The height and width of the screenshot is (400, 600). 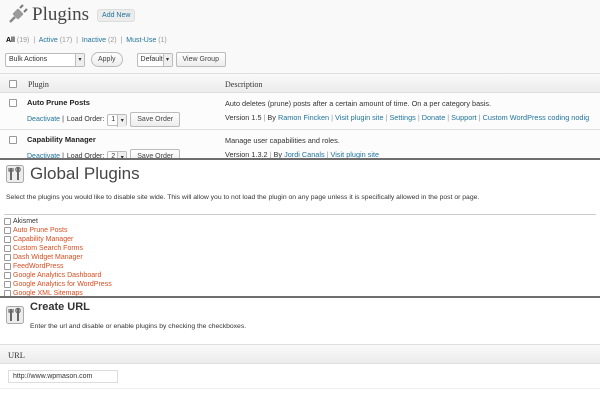 What do you see at coordinates (23, 40) in the screenshot?
I see `filter-all-count: (19)` at bounding box center [23, 40].